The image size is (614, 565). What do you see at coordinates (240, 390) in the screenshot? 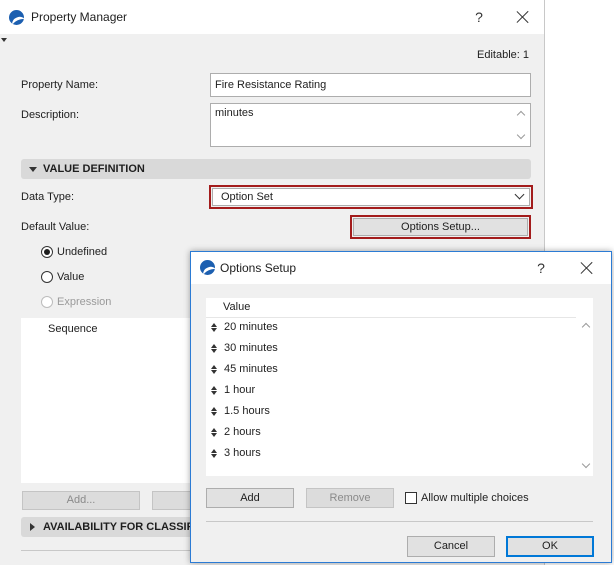
I see `option-value: 1 hour` at bounding box center [240, 390].